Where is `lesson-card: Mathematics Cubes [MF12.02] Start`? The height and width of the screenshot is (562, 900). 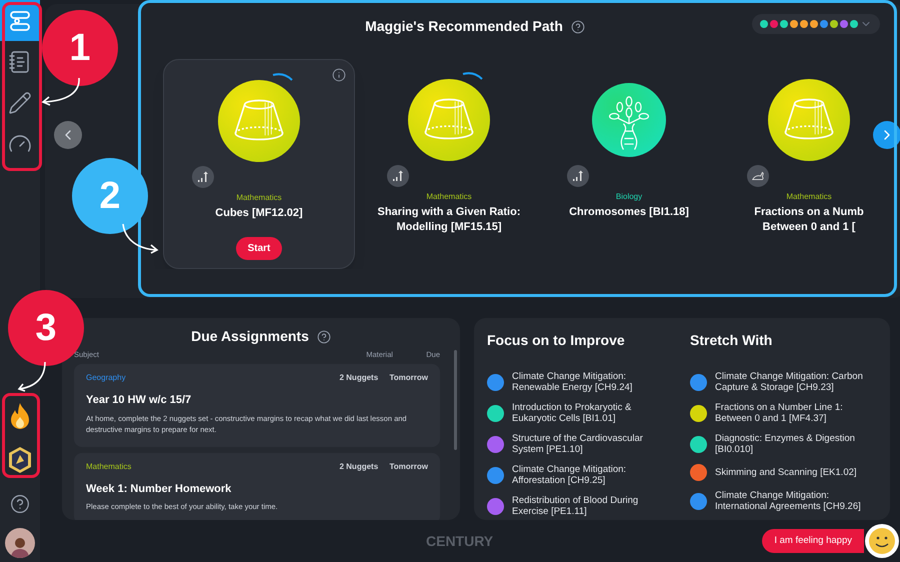 lesson-card: Mathematics Cubes [MF12.02] Start is located at coordinates (259, 164).